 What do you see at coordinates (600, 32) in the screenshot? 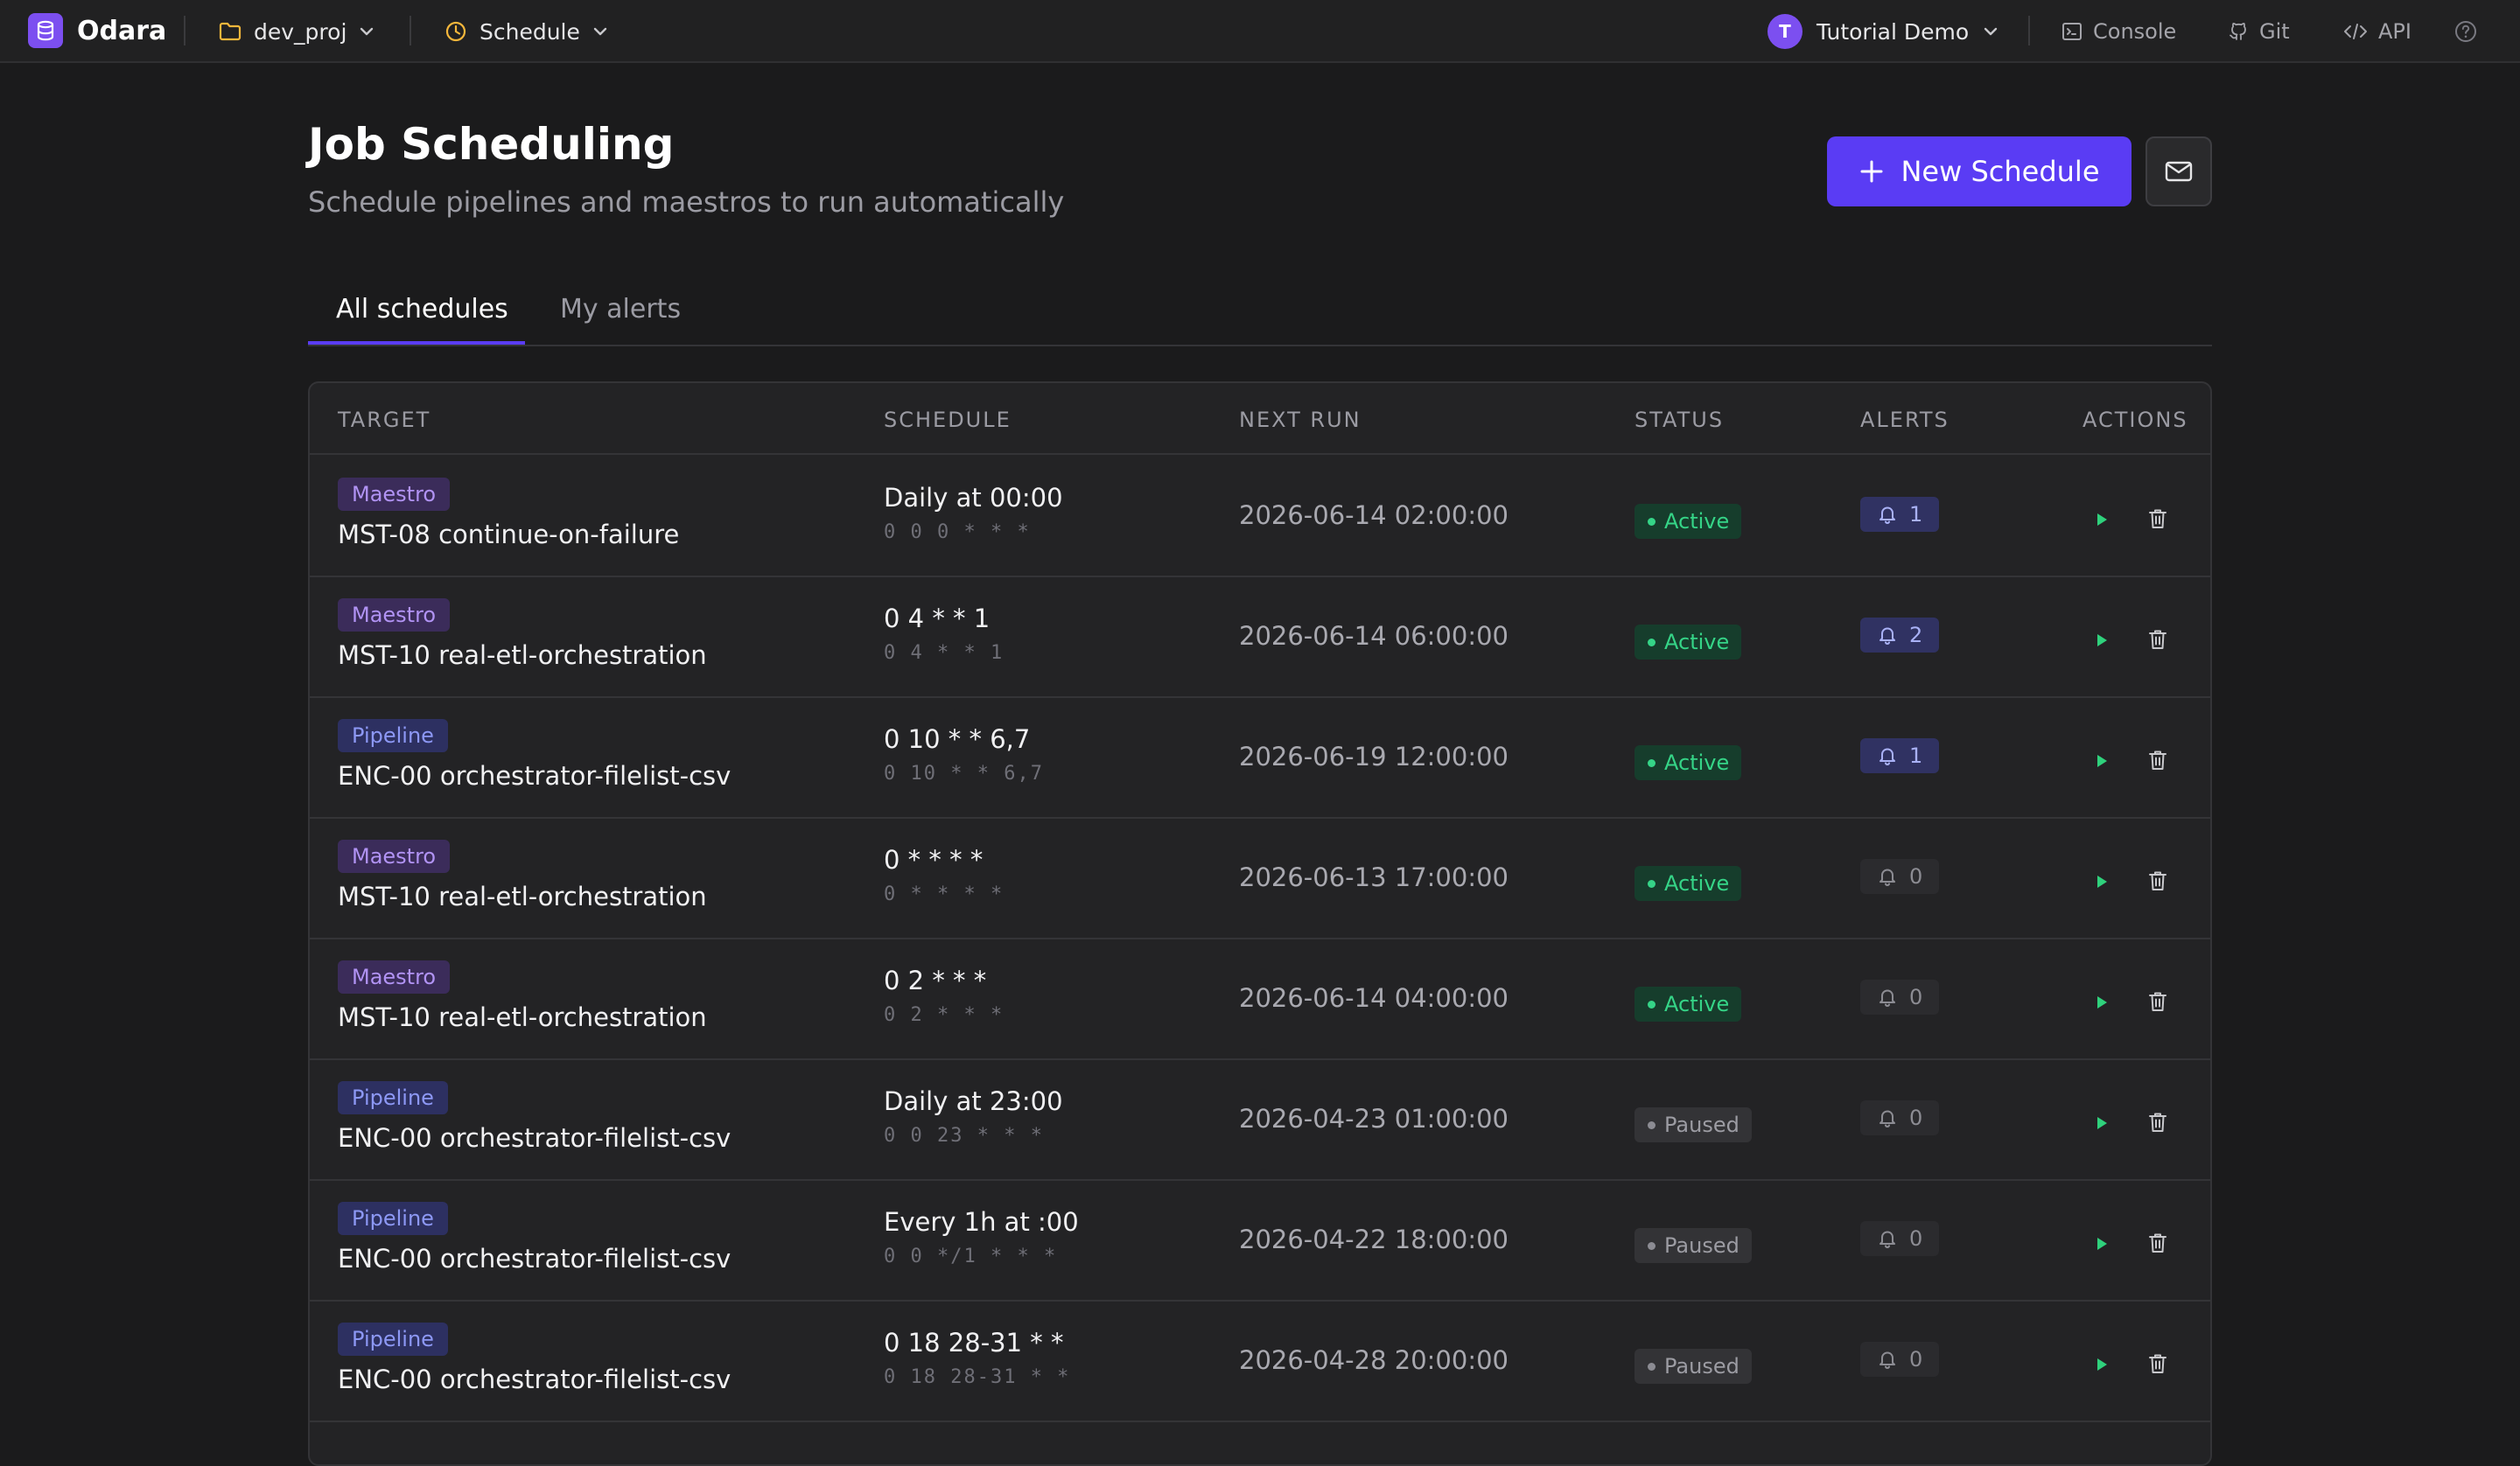
I see `chevron-down-icon` at bounding box center [600, 32].